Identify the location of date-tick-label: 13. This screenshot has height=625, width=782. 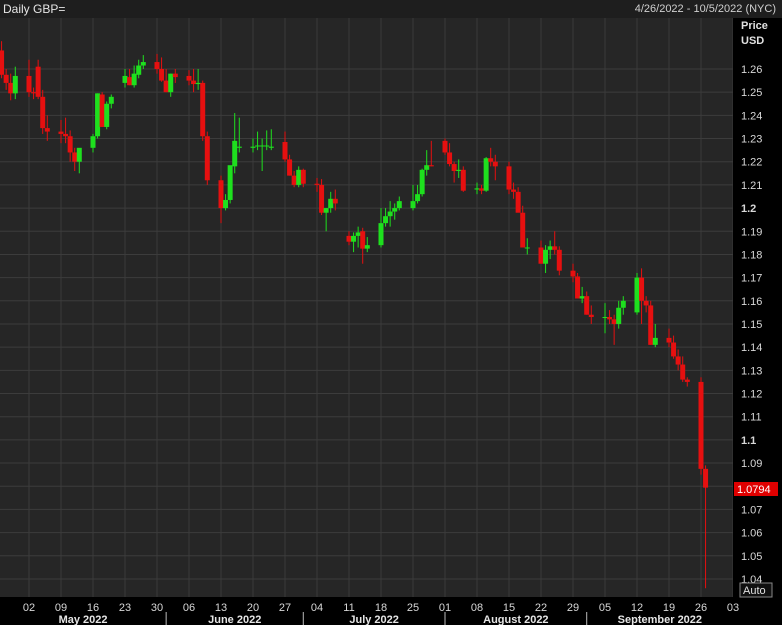
(221, 608).